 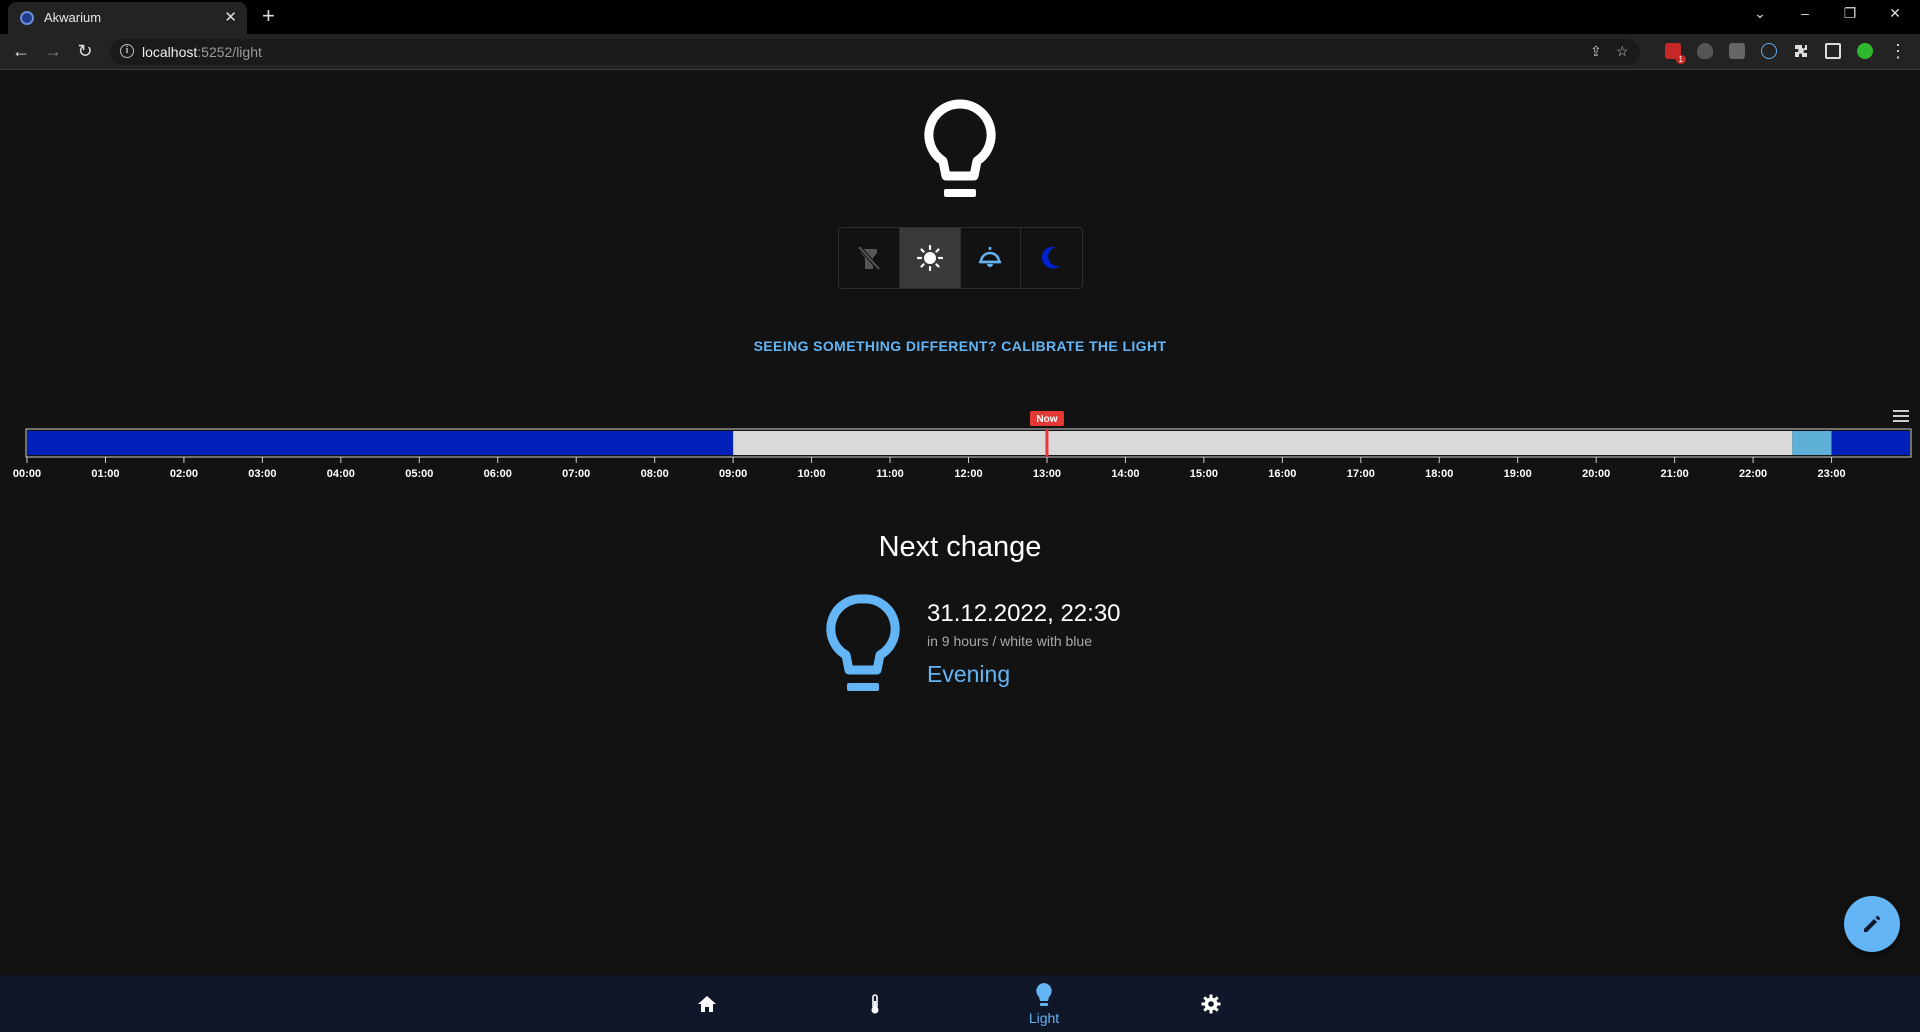 What do you see at coordinates (1898, 51) in the screenshot?
I see `browser-menu-icon: ⋮` at bounding box center [1898, 51].